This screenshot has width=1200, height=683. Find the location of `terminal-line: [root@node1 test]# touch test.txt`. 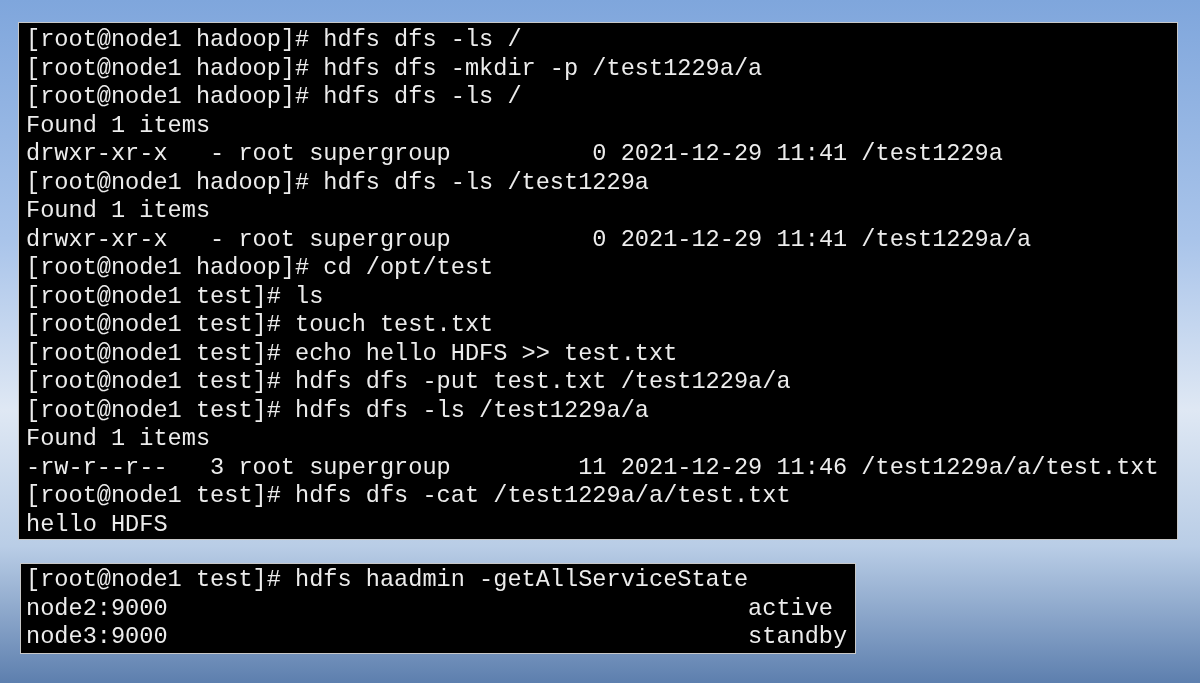

terminal-line: [root@node1 test]# touch test.txt is located at coordinates (260, 325).